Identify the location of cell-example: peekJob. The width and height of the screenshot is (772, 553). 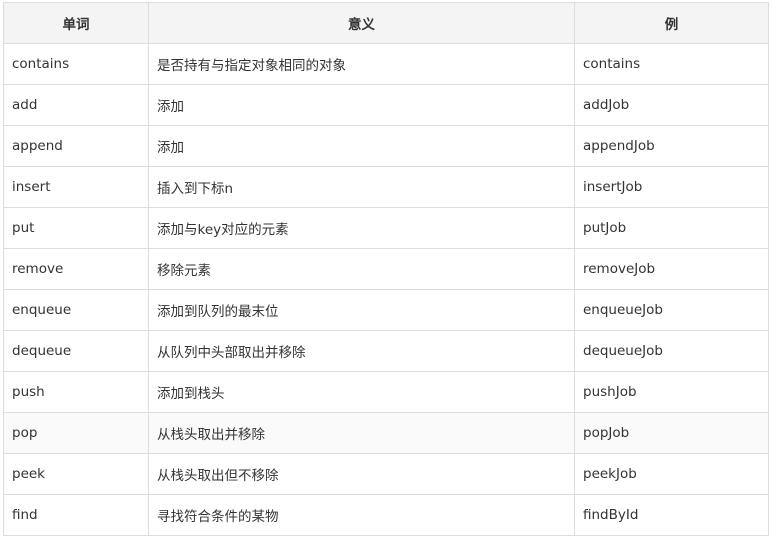
(671, 474).